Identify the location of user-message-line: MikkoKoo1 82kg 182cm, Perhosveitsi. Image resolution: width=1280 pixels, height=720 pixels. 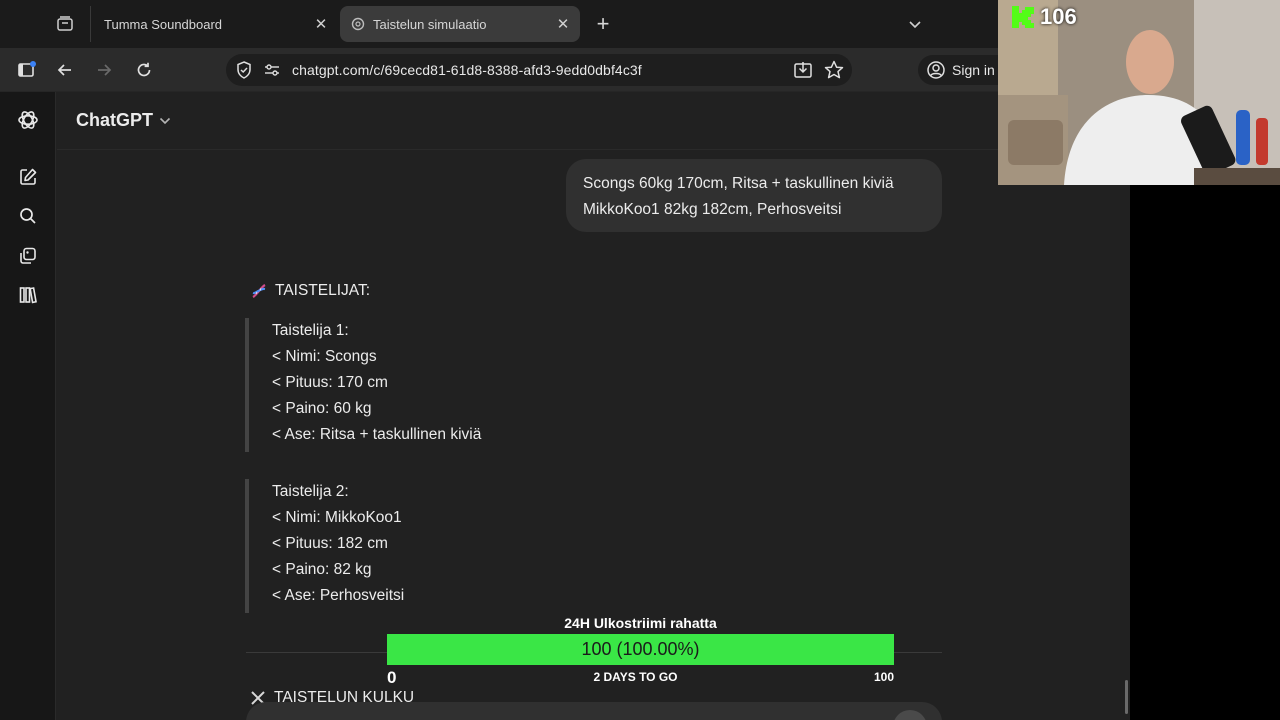
(712, 209).